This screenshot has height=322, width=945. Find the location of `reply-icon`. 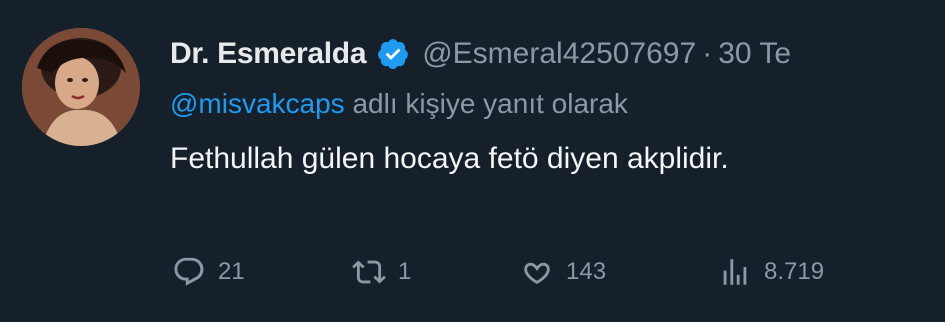

reply-icon is located at coordinates (189, 272).